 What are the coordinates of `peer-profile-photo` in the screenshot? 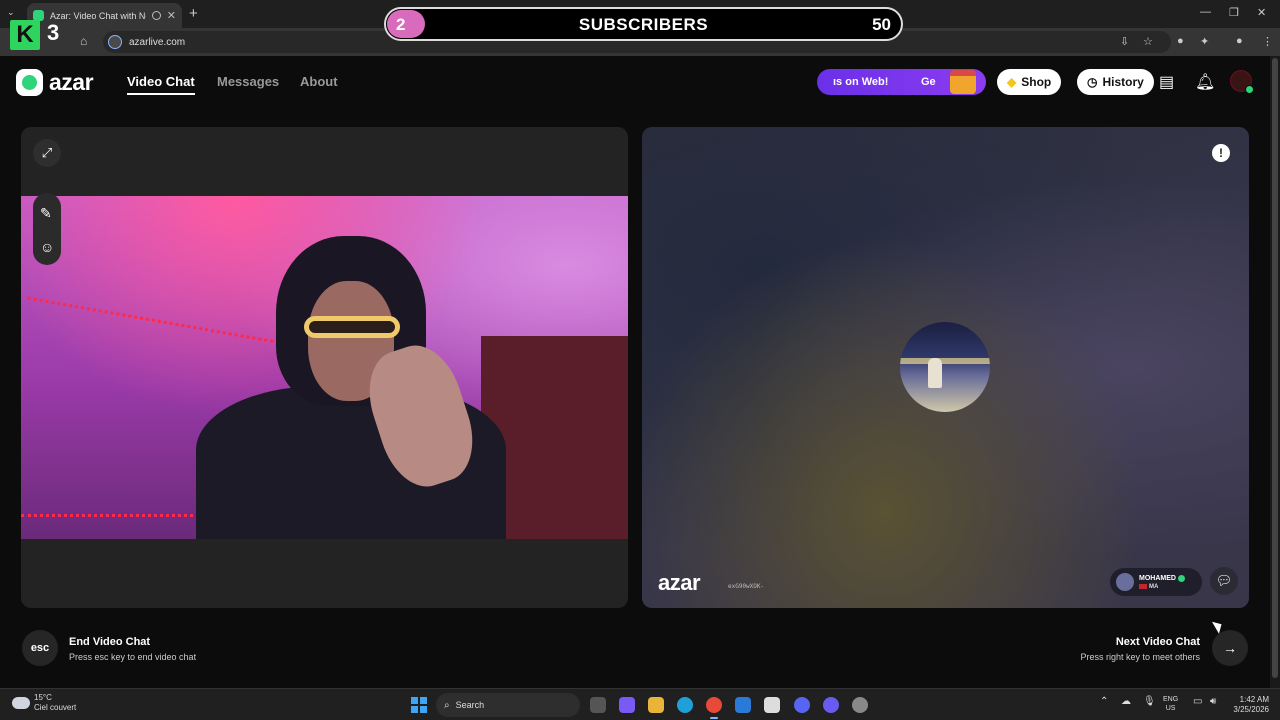 It's located at (945, 367).